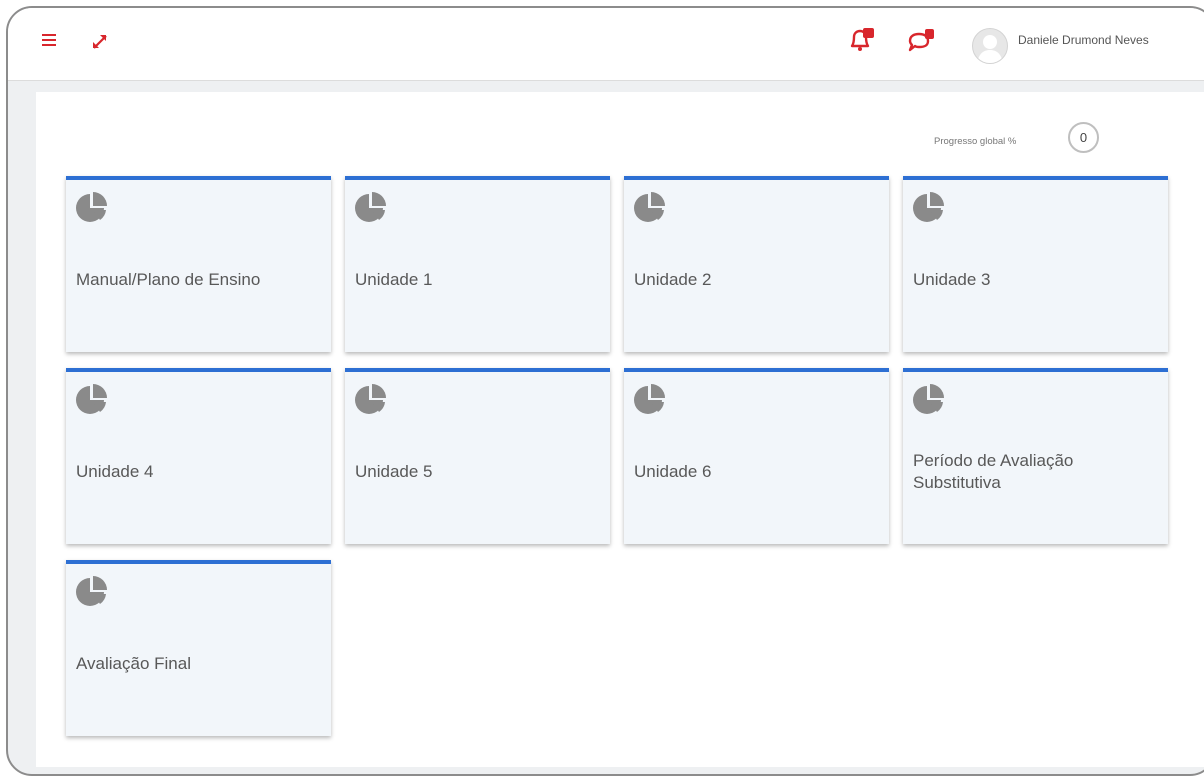 This screenshot has height=776, width=1204. Describe the element at coordinates (49, 40) in the screenshot. I see `menu-icon` at that location.